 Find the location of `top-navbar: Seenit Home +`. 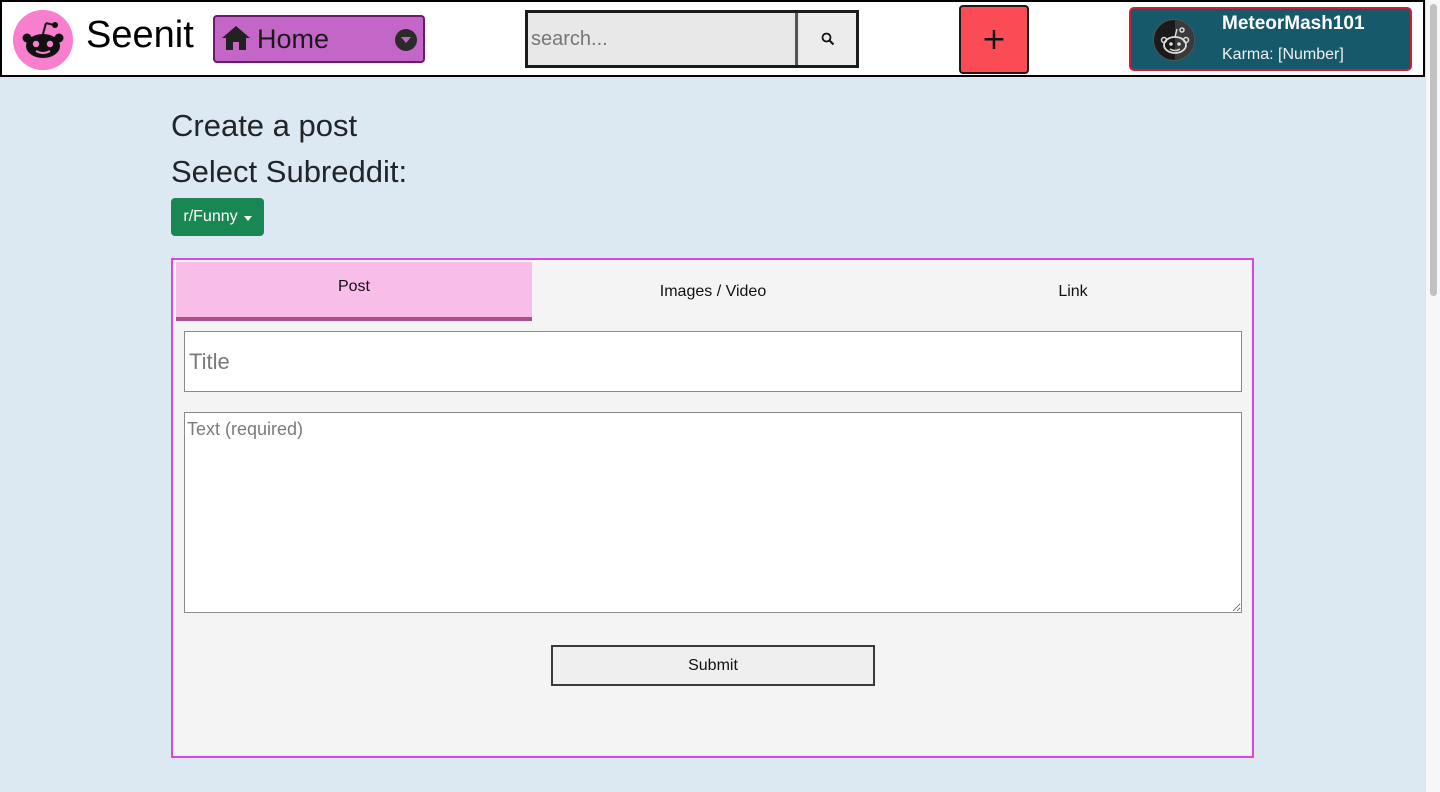

top-navbar: Seenit Home + is located at coordinates (712, 38).